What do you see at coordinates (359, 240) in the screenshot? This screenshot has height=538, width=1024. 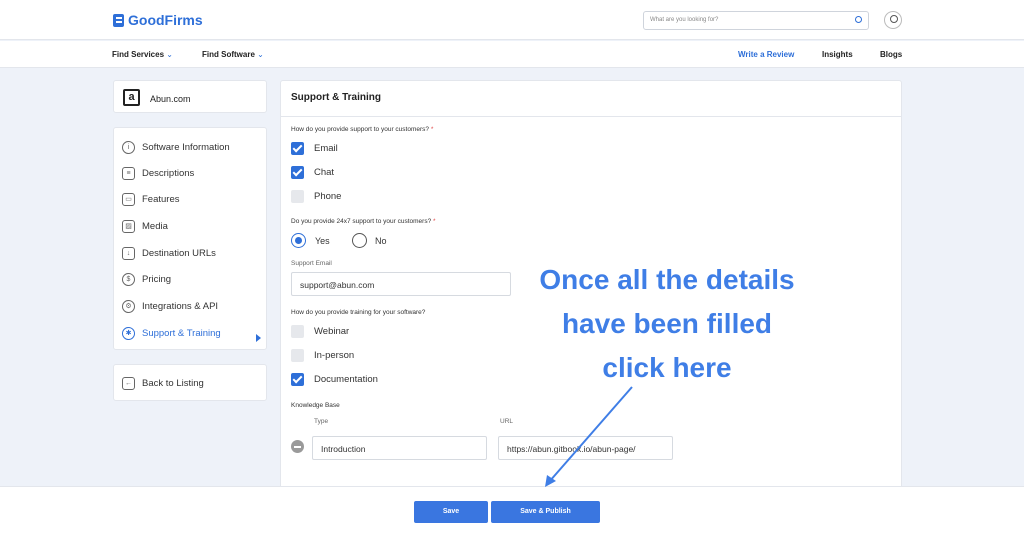 I see `no-radio` at bounding box center [359, 240].